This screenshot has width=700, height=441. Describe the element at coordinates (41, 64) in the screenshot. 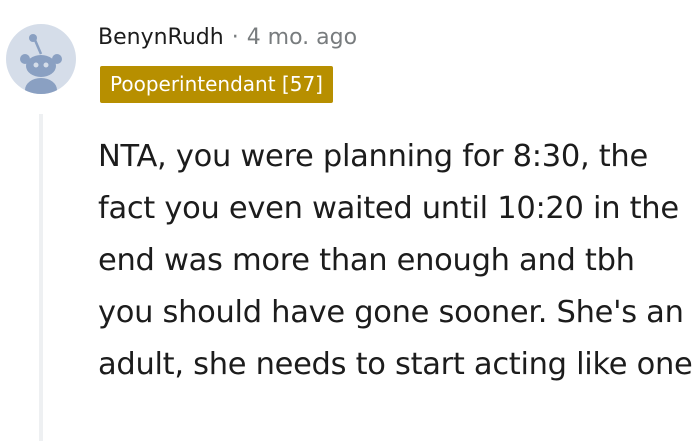

I see `snoo-avatar-icon` at that location.